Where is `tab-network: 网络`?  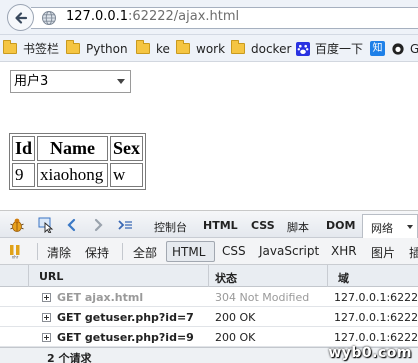 tab-network: 网络 is located at coordinates (390, 226).